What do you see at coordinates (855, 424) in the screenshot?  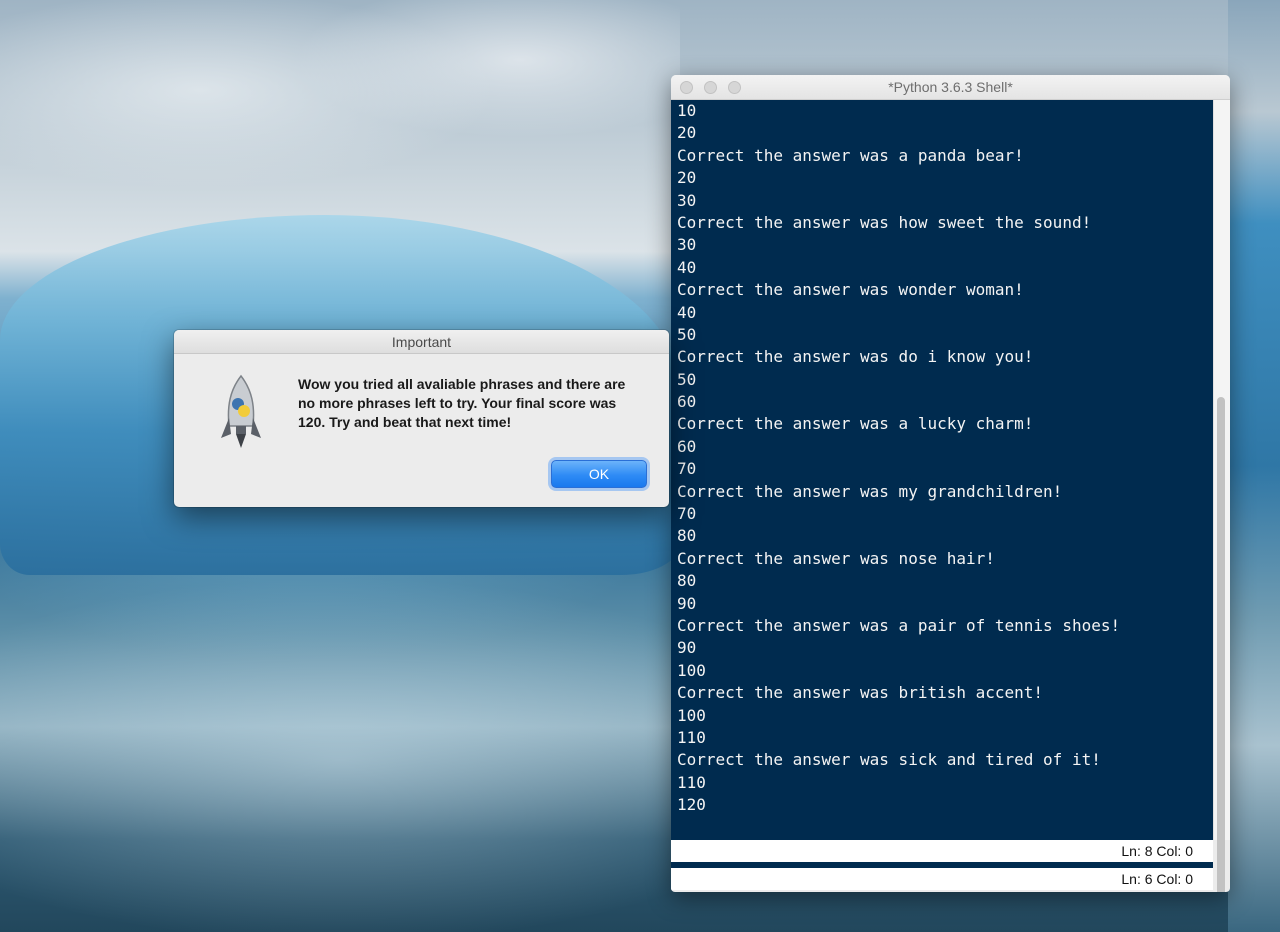 I see `shell-output-line: Correct the answer was a lucky charm!` at bounding box center [855, 424].